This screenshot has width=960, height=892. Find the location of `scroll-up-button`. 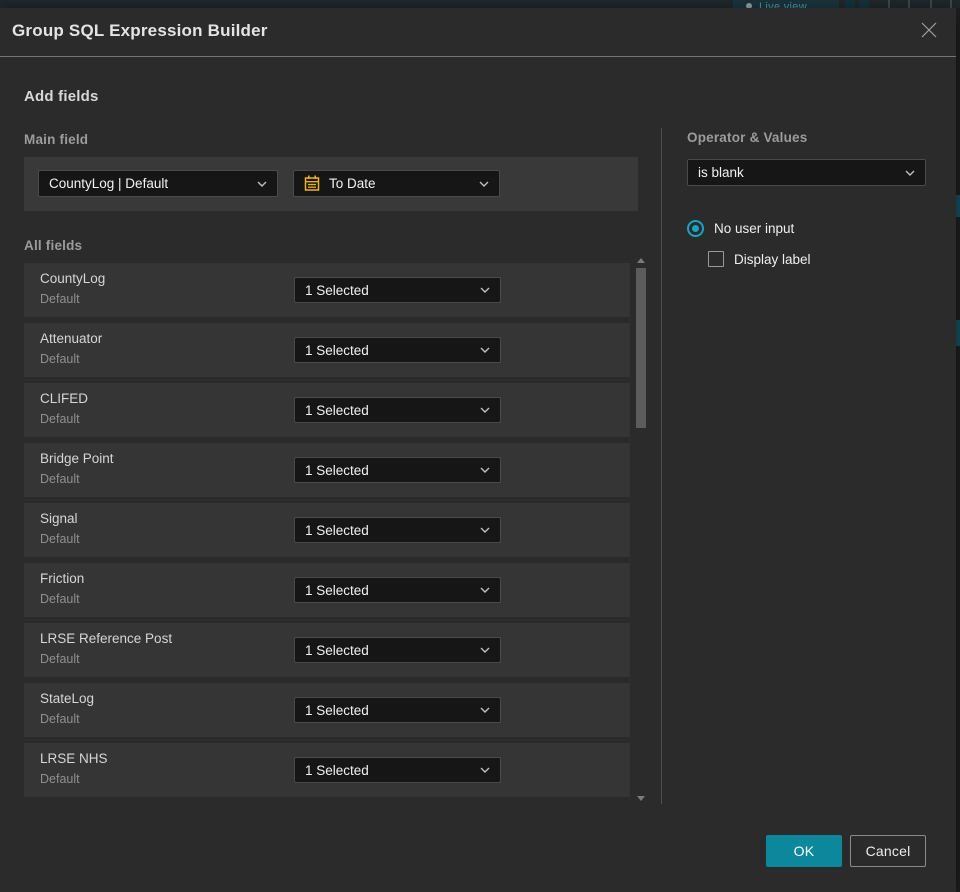

scroll-up-button is located at coordinates (641, 260).